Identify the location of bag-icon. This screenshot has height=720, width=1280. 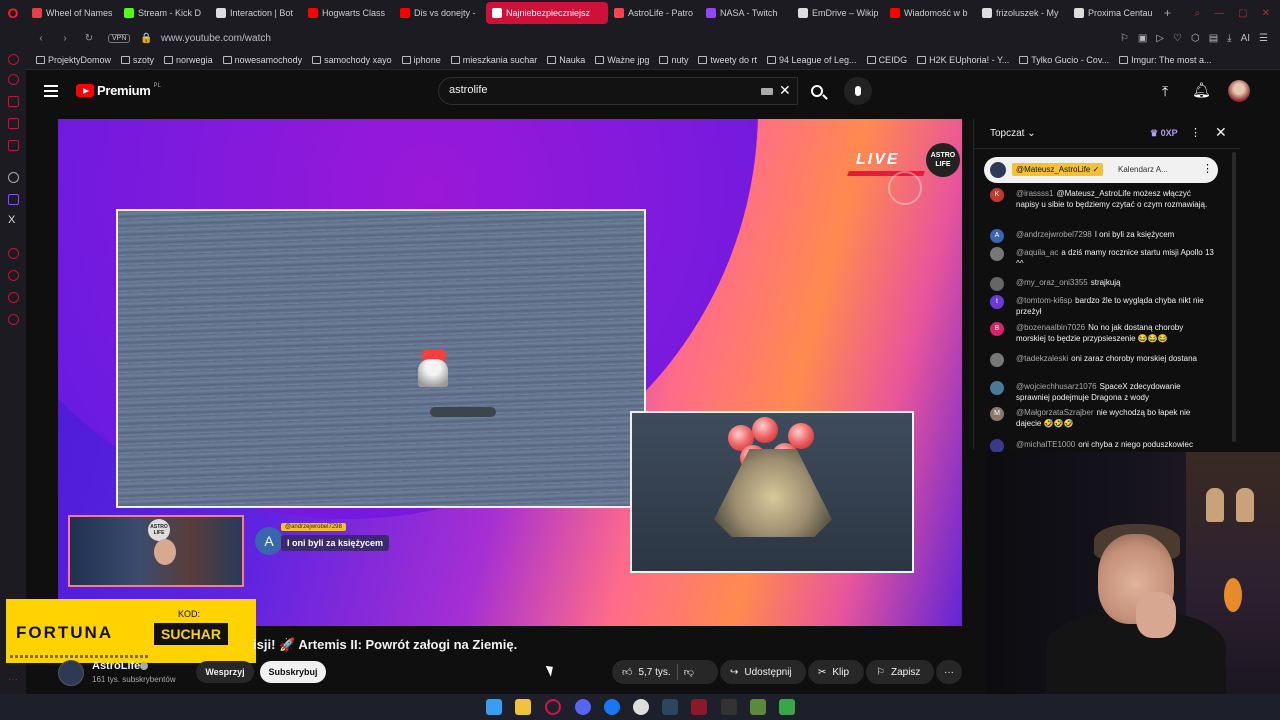
(13, 101).